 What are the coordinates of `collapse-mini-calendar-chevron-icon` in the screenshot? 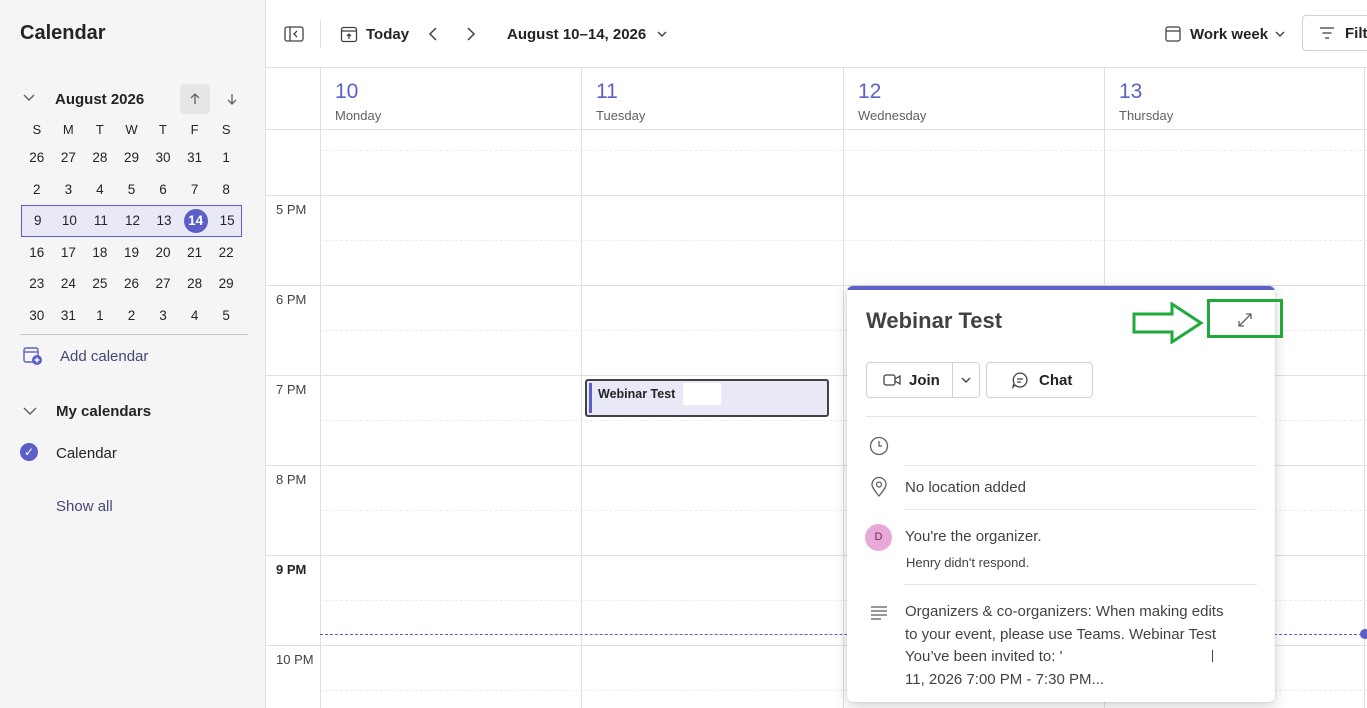 It's located at (31, 99).